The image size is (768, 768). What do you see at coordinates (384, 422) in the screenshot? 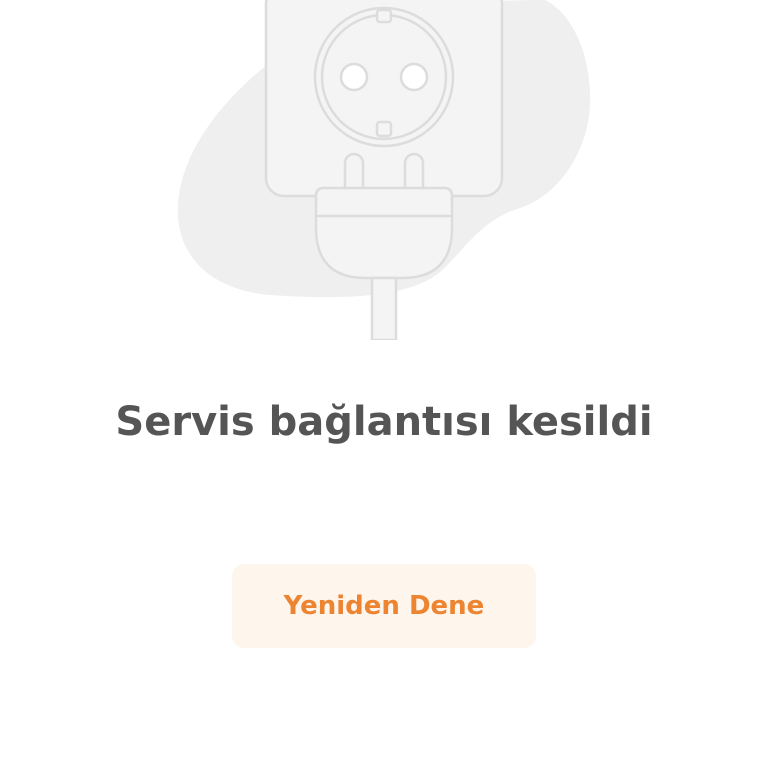
I see `error-message: Servis bağlantısı kesildi` at bounding box center [384, 422].